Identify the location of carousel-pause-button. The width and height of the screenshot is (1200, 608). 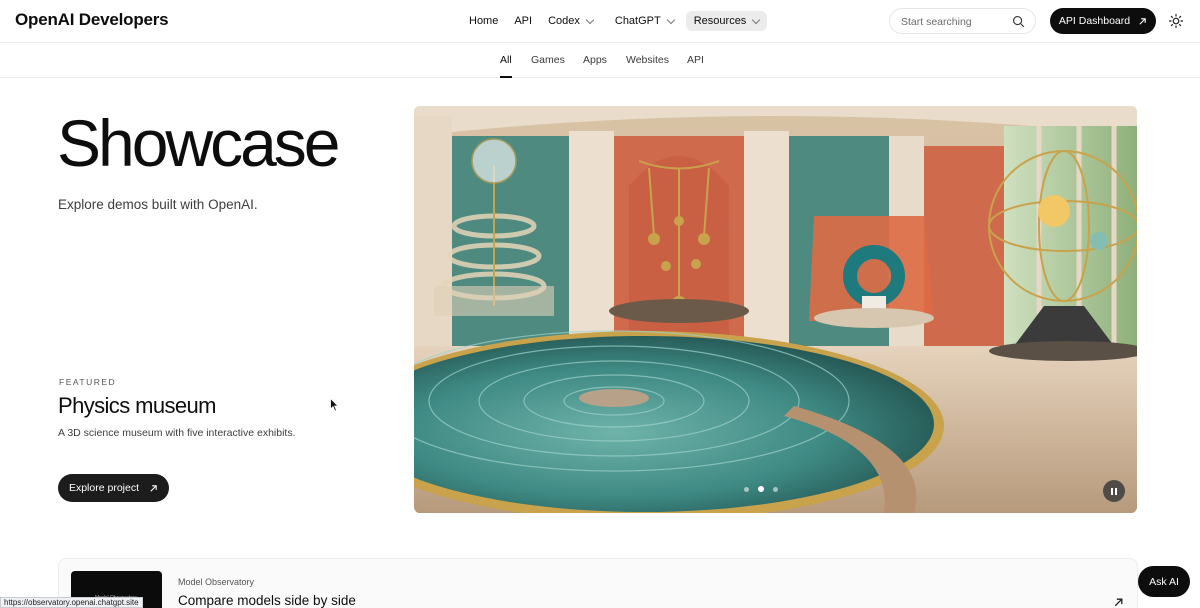
(1114, 491).